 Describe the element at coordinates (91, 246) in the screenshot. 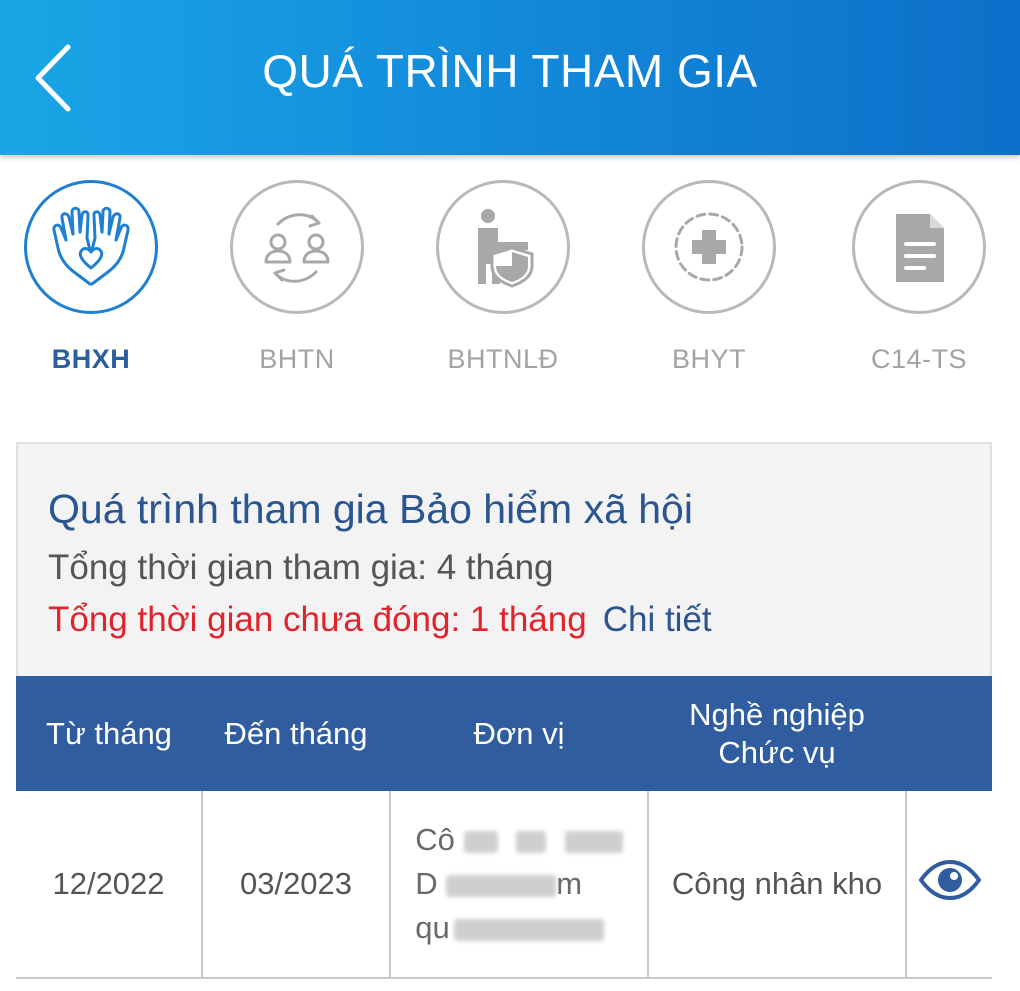

I see `hands-heart-icon` at that location.